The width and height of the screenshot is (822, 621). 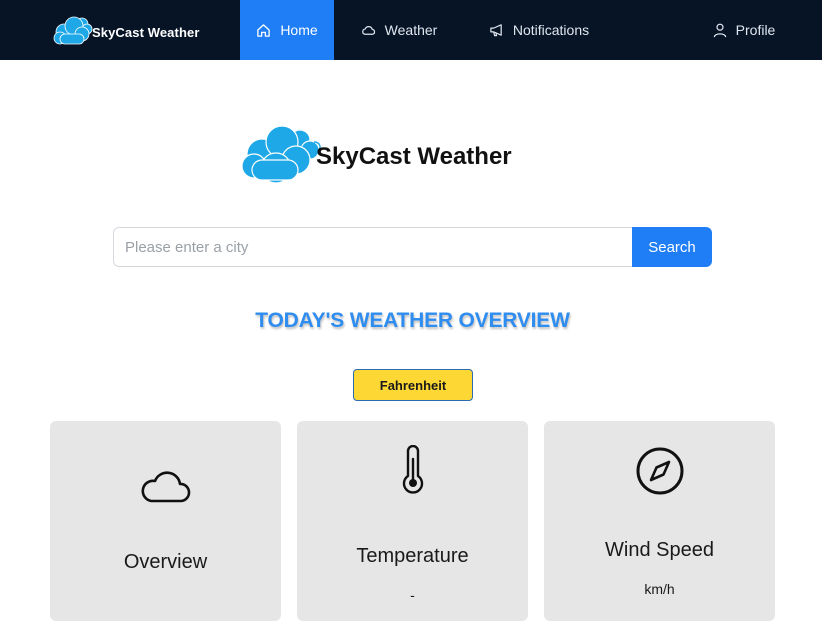 I want to click on card-value: km/h, so click(x=659, y=589).